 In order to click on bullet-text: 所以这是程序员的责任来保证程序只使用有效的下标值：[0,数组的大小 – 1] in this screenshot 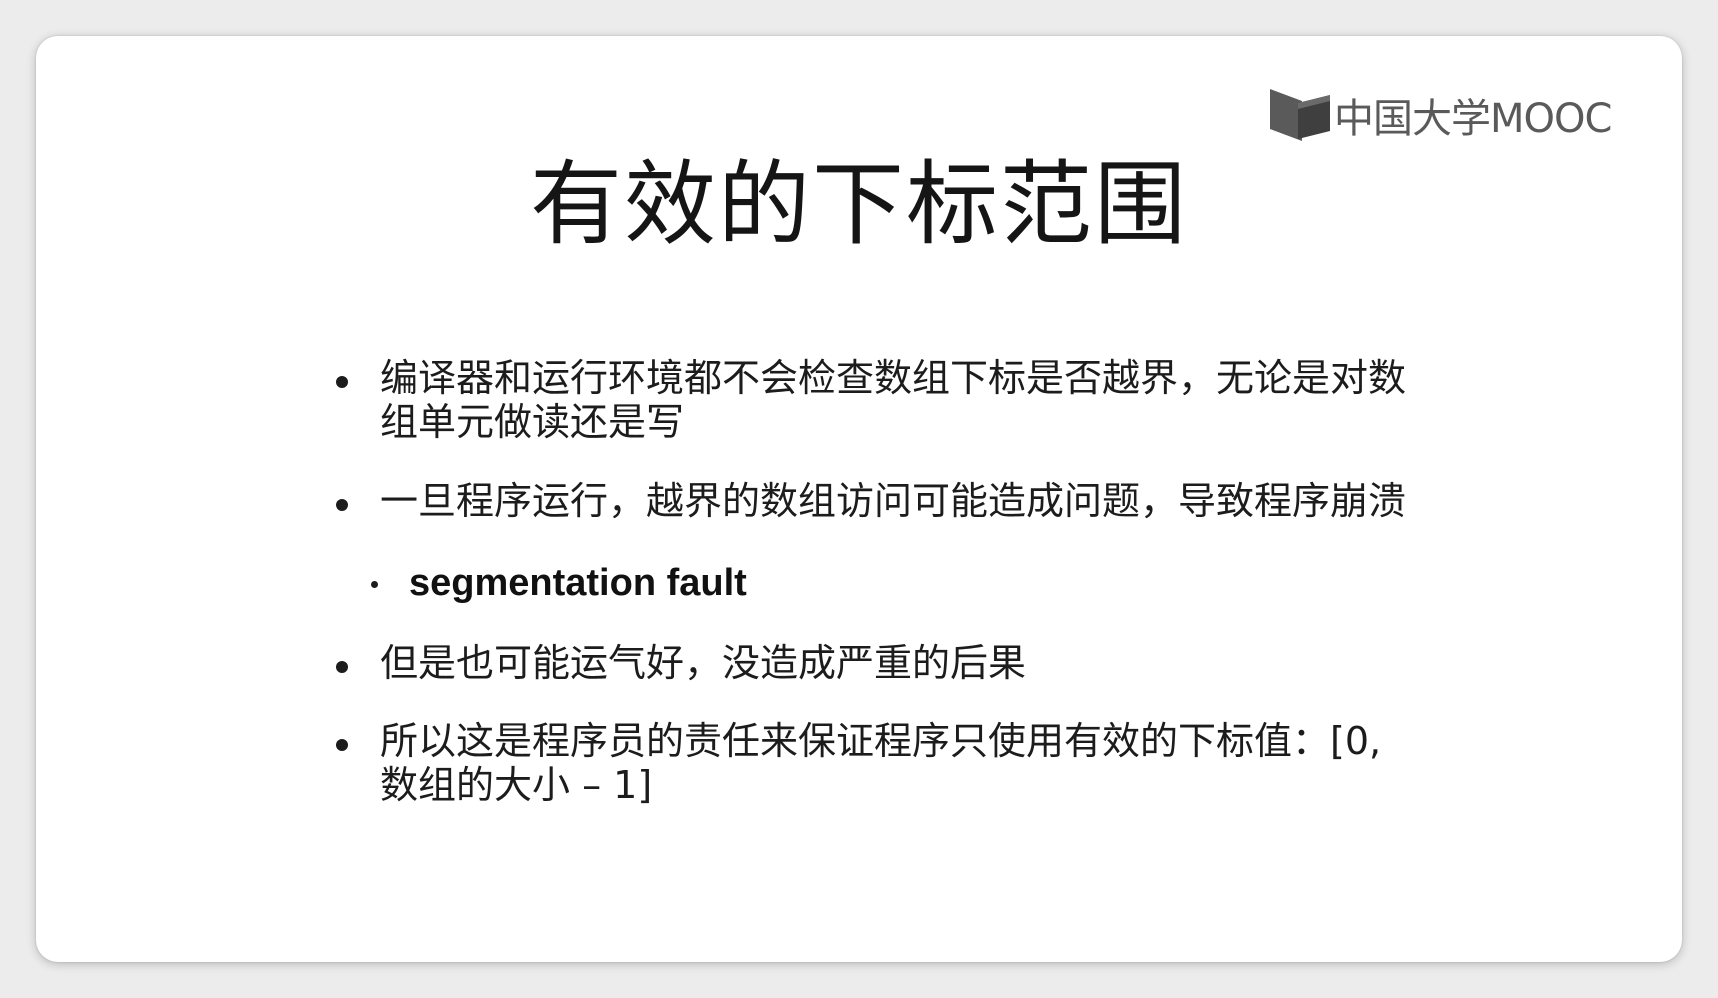, I will do `click(881, 763)`.